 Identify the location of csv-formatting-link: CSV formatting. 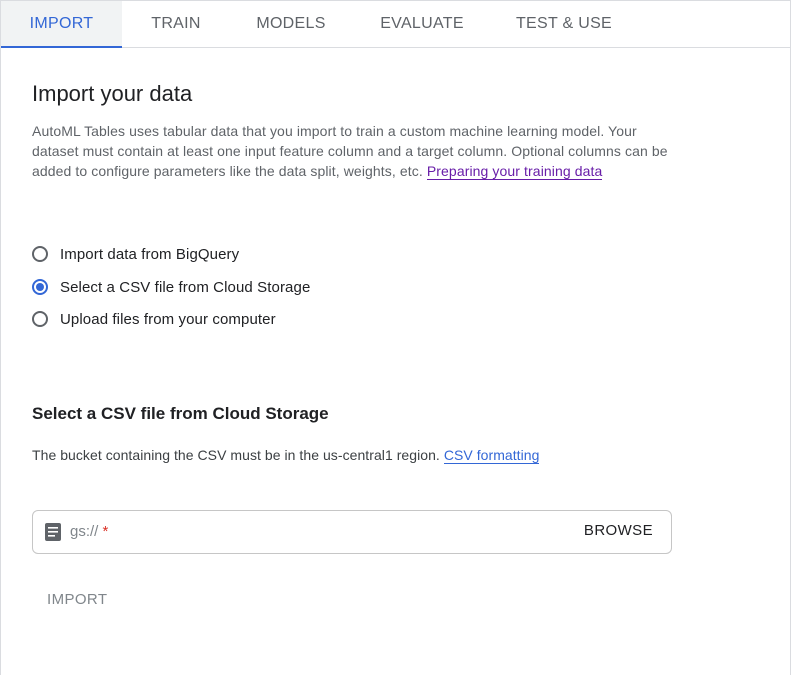
(491, 455).